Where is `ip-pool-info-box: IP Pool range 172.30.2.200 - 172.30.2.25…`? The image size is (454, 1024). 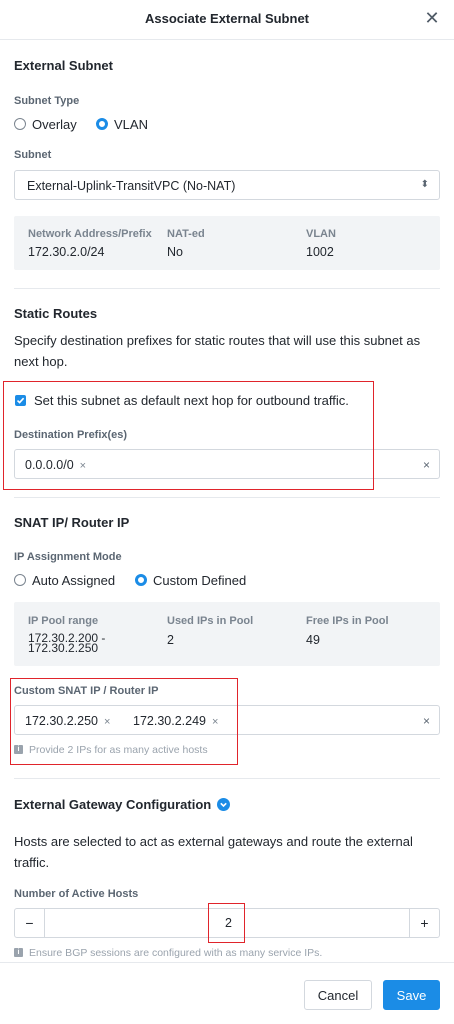
ip-pool-info-box: IP Pool range 172.30.2.200 - 172.30.2.25… is located at coordinates (227, 634).